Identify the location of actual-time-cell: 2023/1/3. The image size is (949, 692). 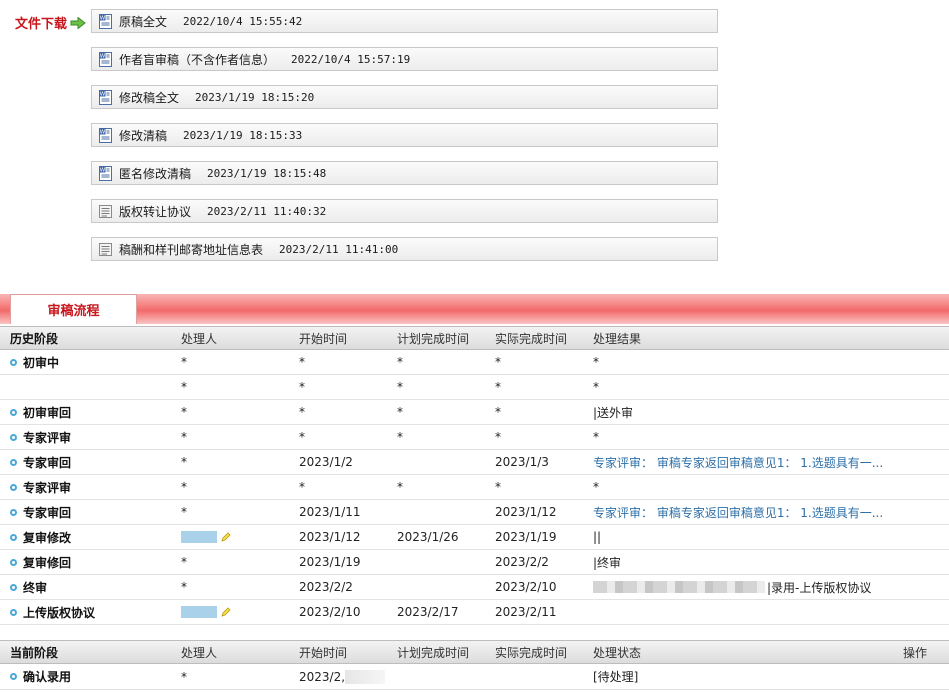
(522, 462).